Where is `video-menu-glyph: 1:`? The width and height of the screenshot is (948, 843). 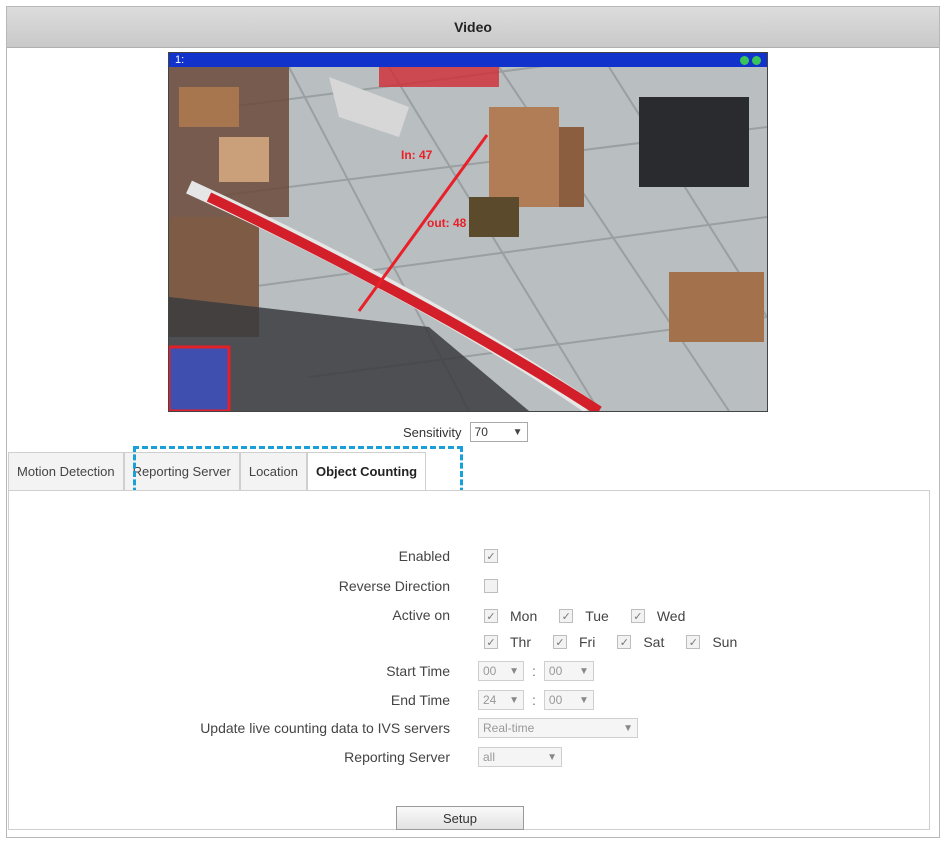 video-menu-glyph: 1: is located at coordinates (179, 60).